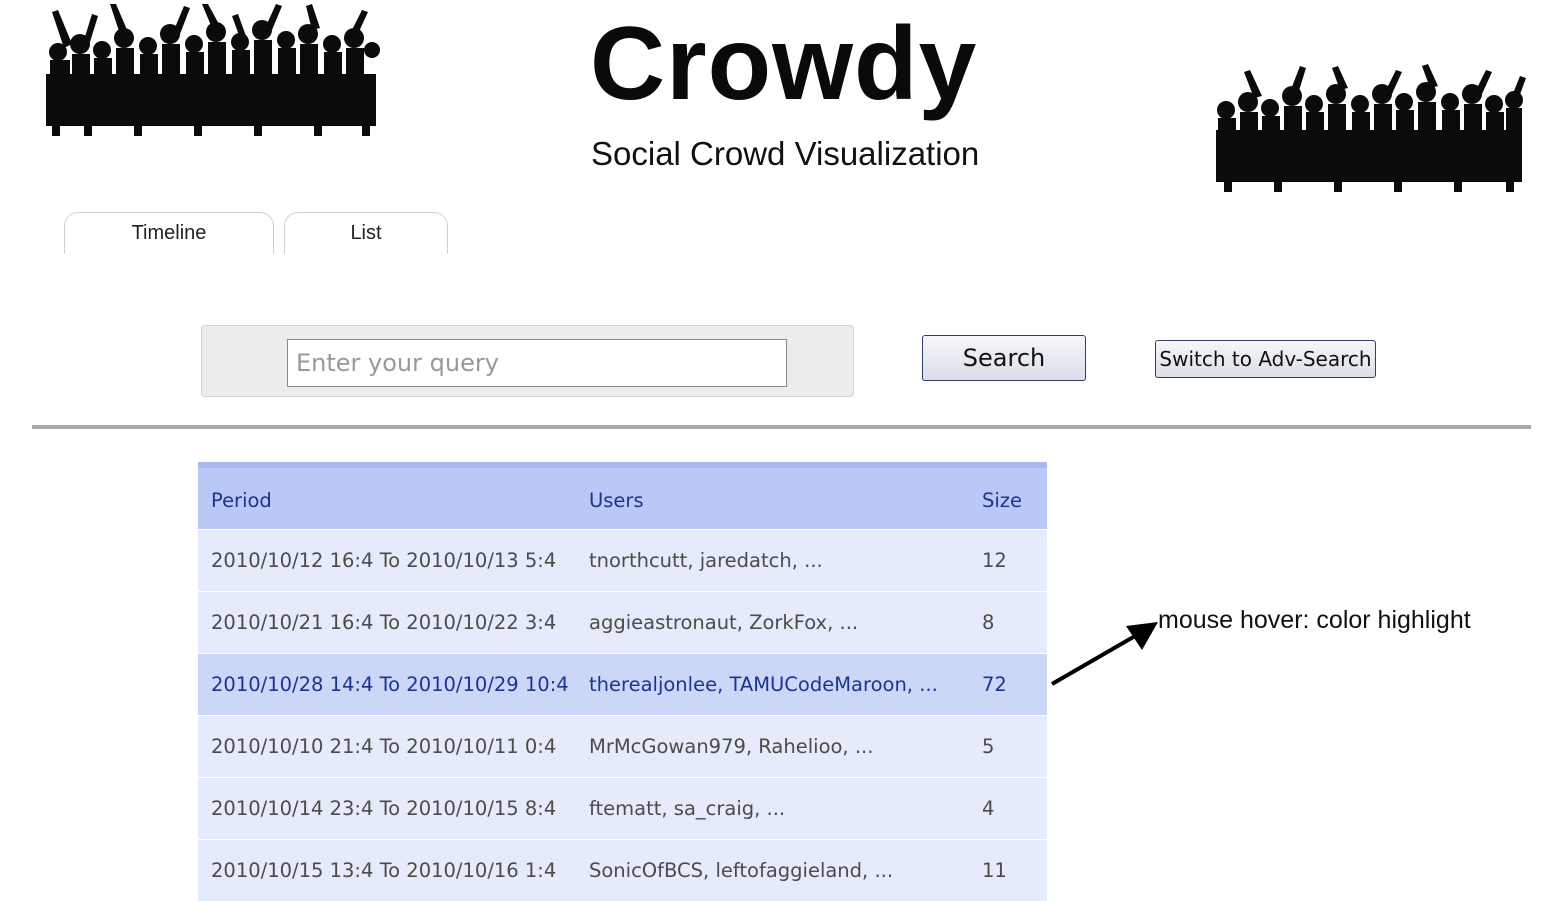  I want to click on cell-size: 8, so click(1014, 621).